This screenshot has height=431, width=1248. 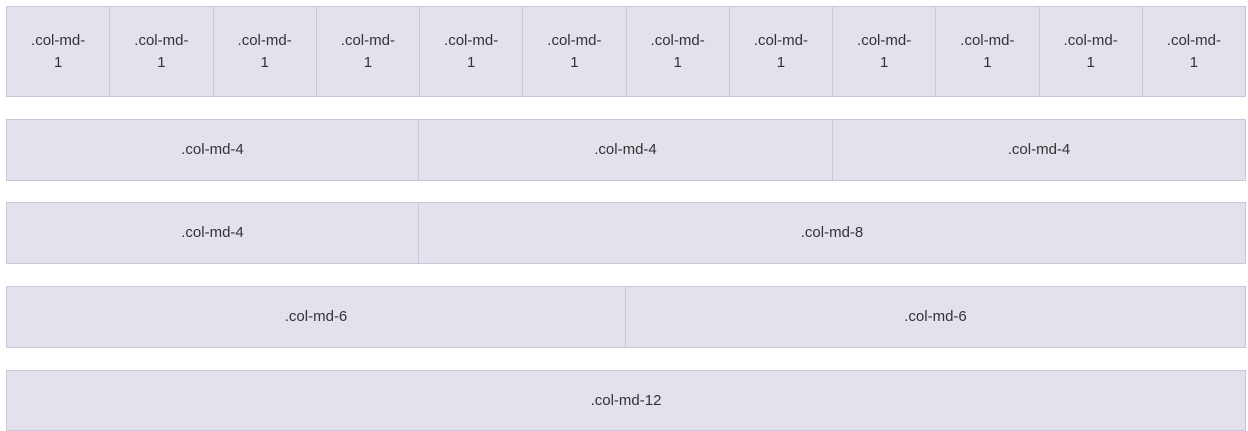 I want to click on grid-column-md-8: .col-md-8, so click(x=832, y=233).